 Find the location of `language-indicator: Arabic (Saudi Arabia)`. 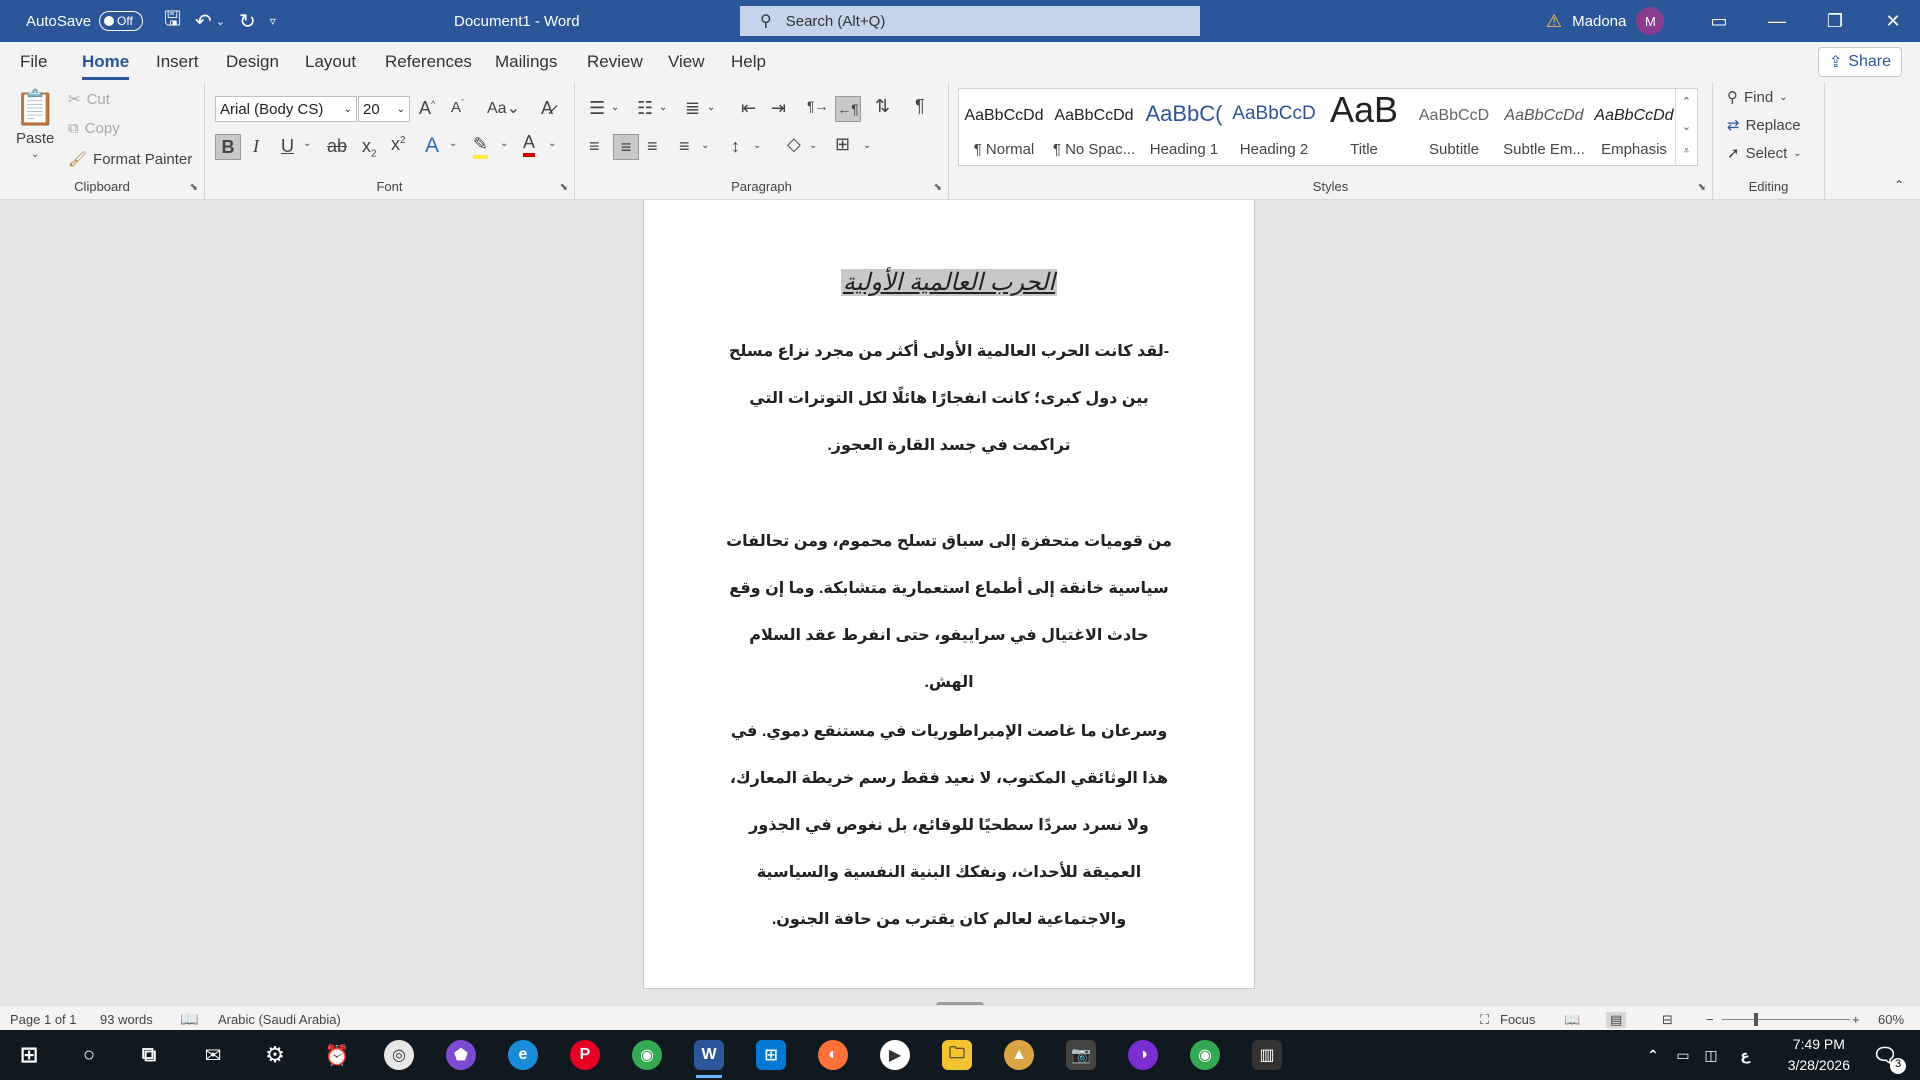

language-indicator: Arabic (Saudi Arabia) is located at coordinates (279, 1019).